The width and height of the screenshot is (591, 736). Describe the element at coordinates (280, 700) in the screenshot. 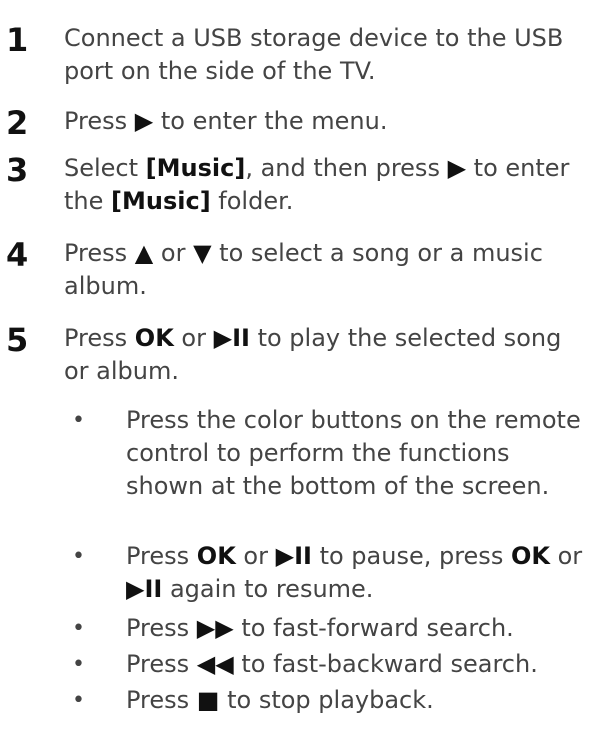

I see `bullet-text: Press ■ to stop playback.` at that location.